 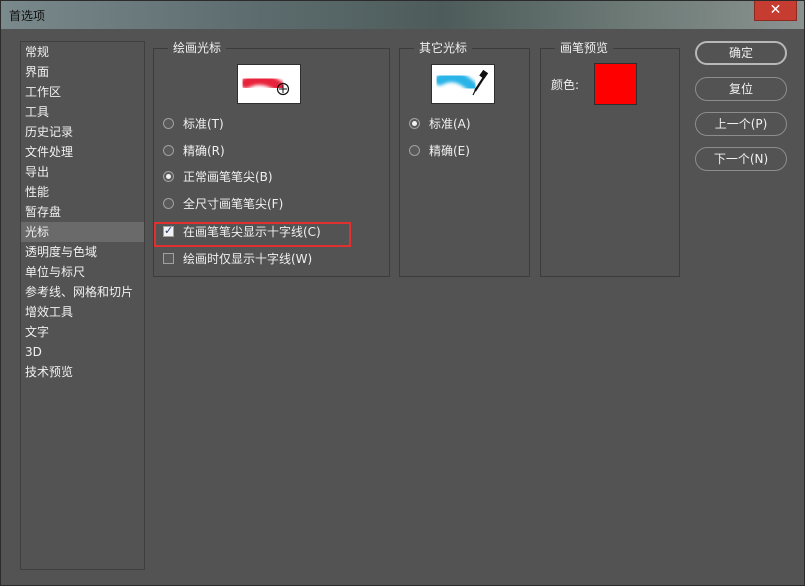 I want to click on option-label: 精确(R), so click(x=204, y=151).